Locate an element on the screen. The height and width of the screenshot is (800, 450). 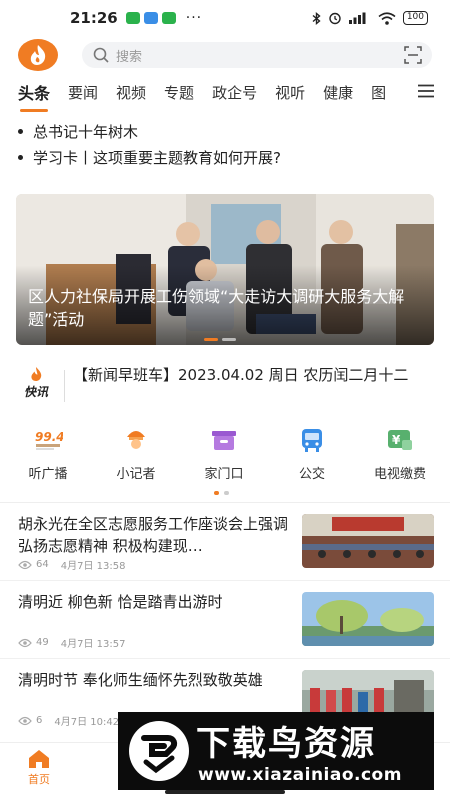
tab-news: 要闻 is located at coordinates (83, 92).